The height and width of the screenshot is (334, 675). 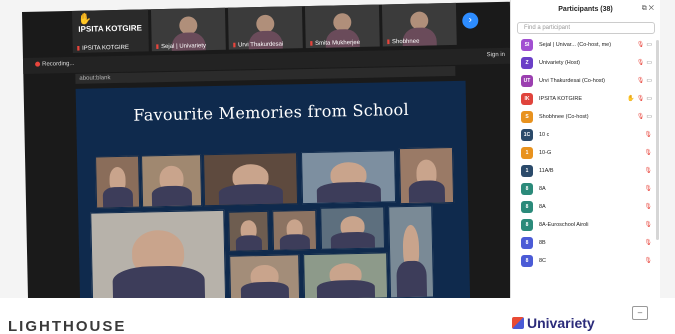 What do you see at coordinates (496, 55) in the screenshot?
I see `sign-in-button: Sign in` at bounding box center [496, 55].